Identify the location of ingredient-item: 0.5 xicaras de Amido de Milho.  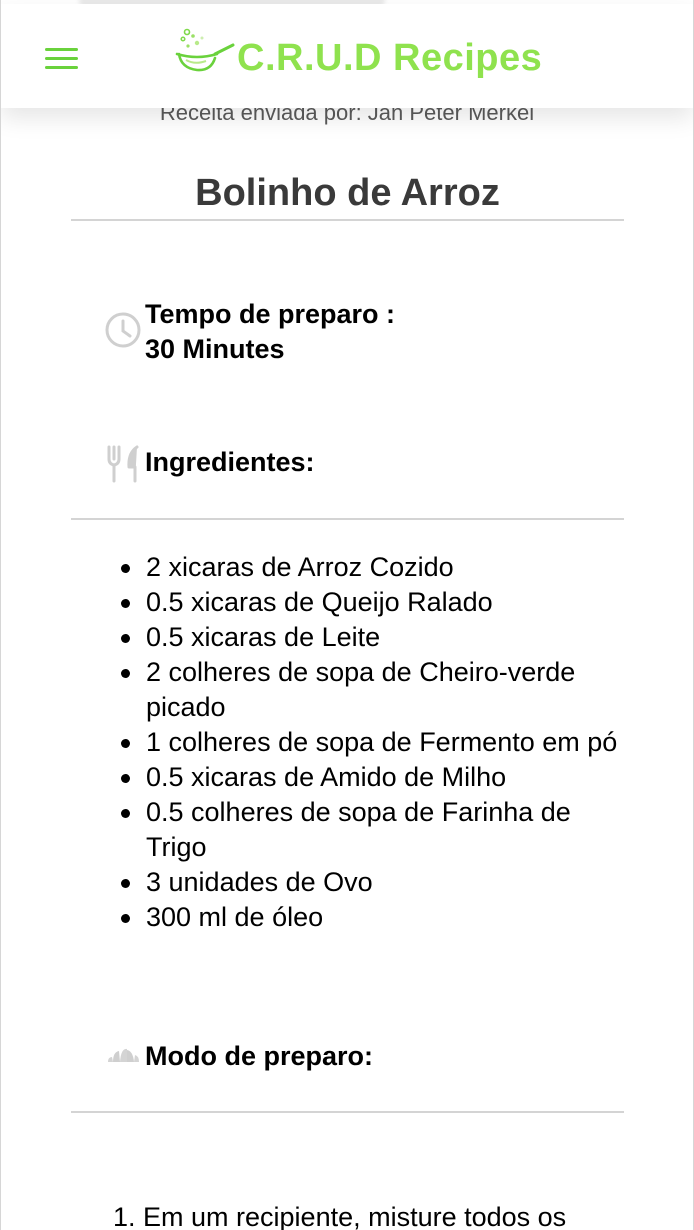
(377, 777).